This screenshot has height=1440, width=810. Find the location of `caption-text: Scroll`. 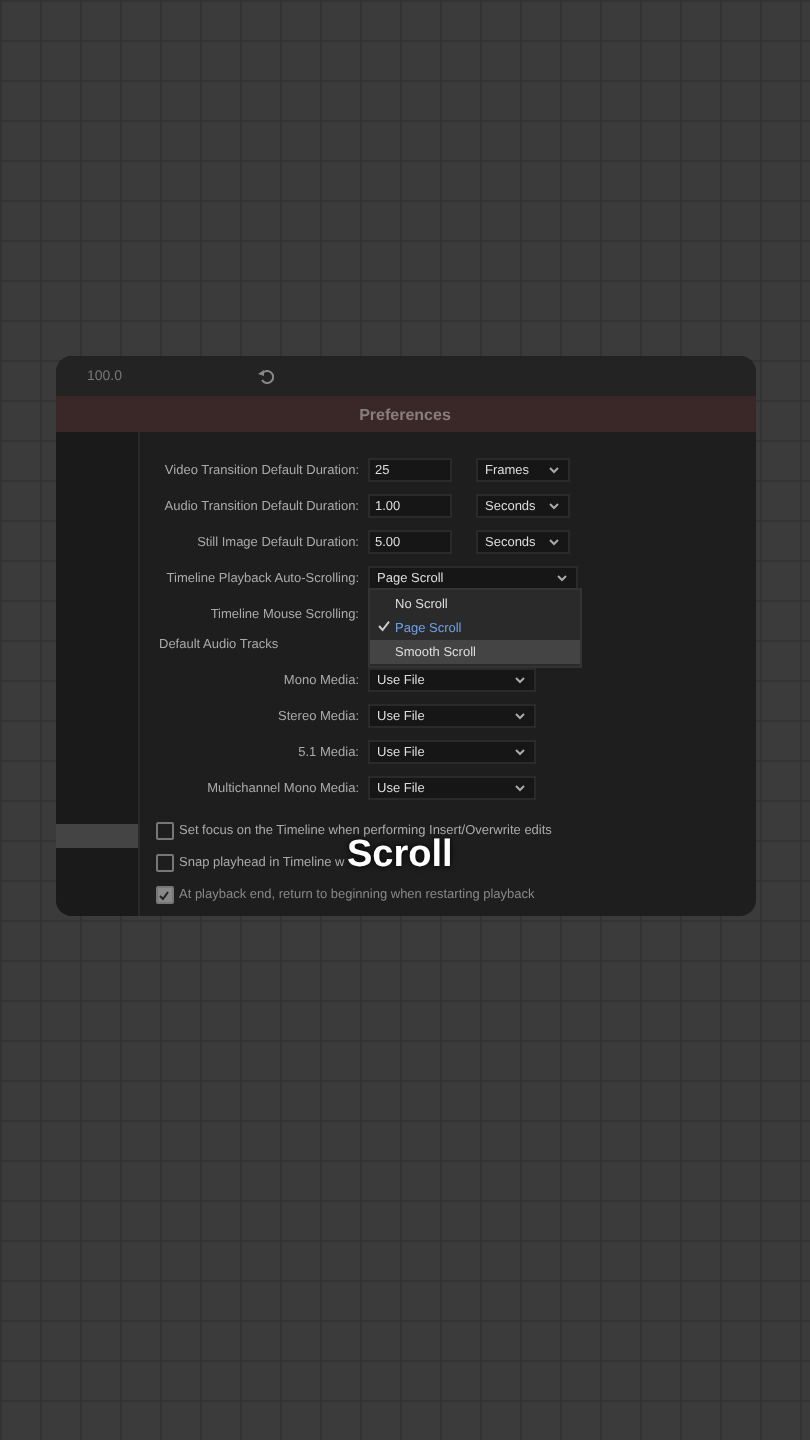

caption-text: Scroll is located at coordinates (400, 855).